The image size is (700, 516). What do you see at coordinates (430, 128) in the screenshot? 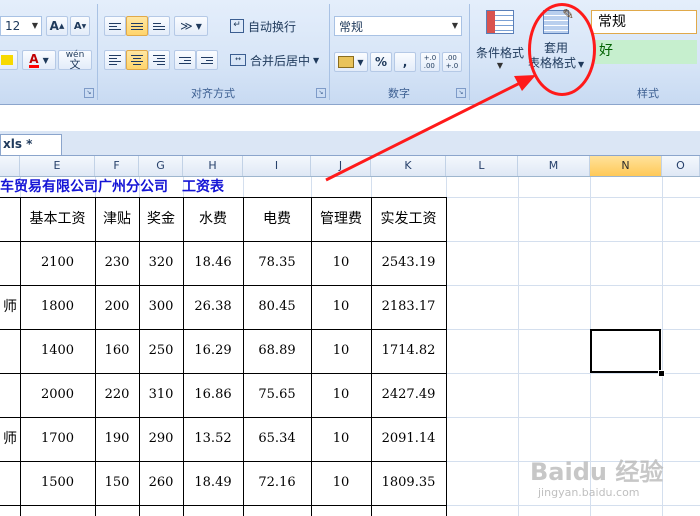
I see `annotation-arrow-icon` at bounding box center [430, 128].